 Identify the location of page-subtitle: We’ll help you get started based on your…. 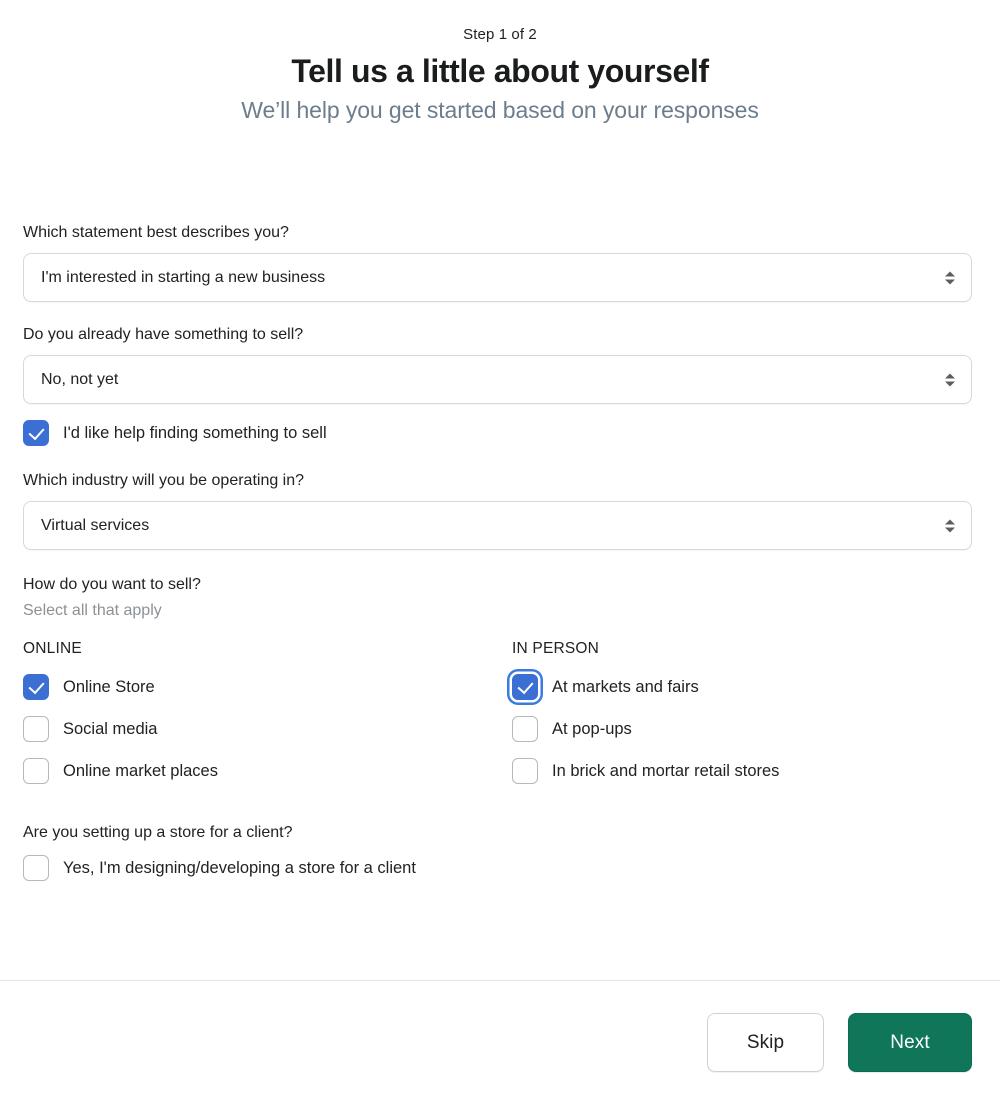
(500, 110).